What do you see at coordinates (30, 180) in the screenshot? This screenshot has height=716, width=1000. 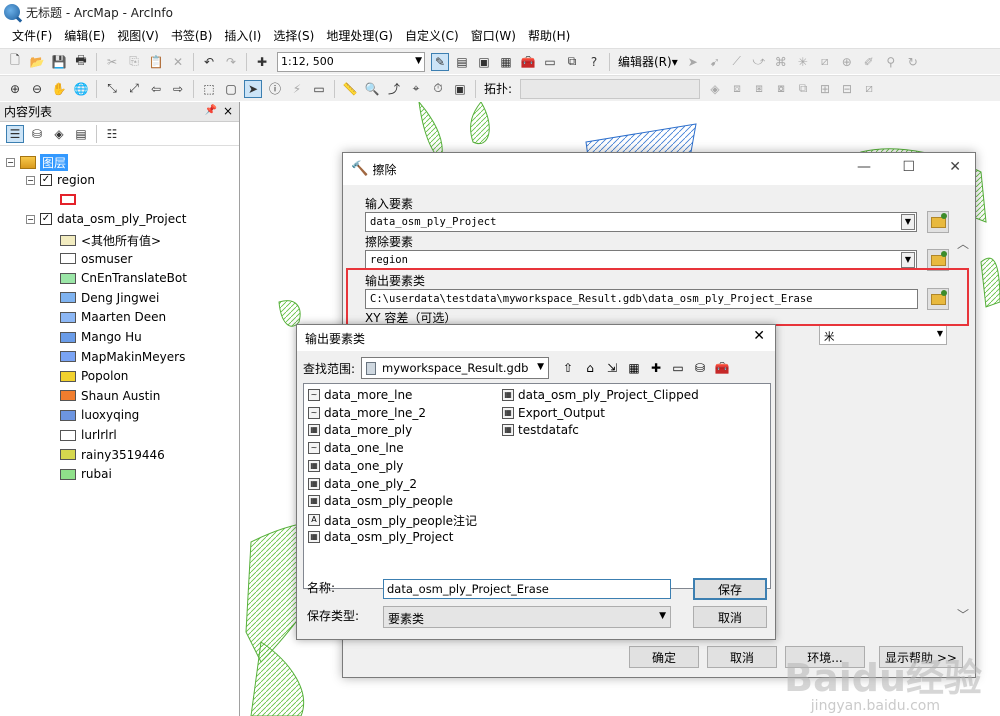 I see `collapse-icon: −` at bounding box center [30, 180].